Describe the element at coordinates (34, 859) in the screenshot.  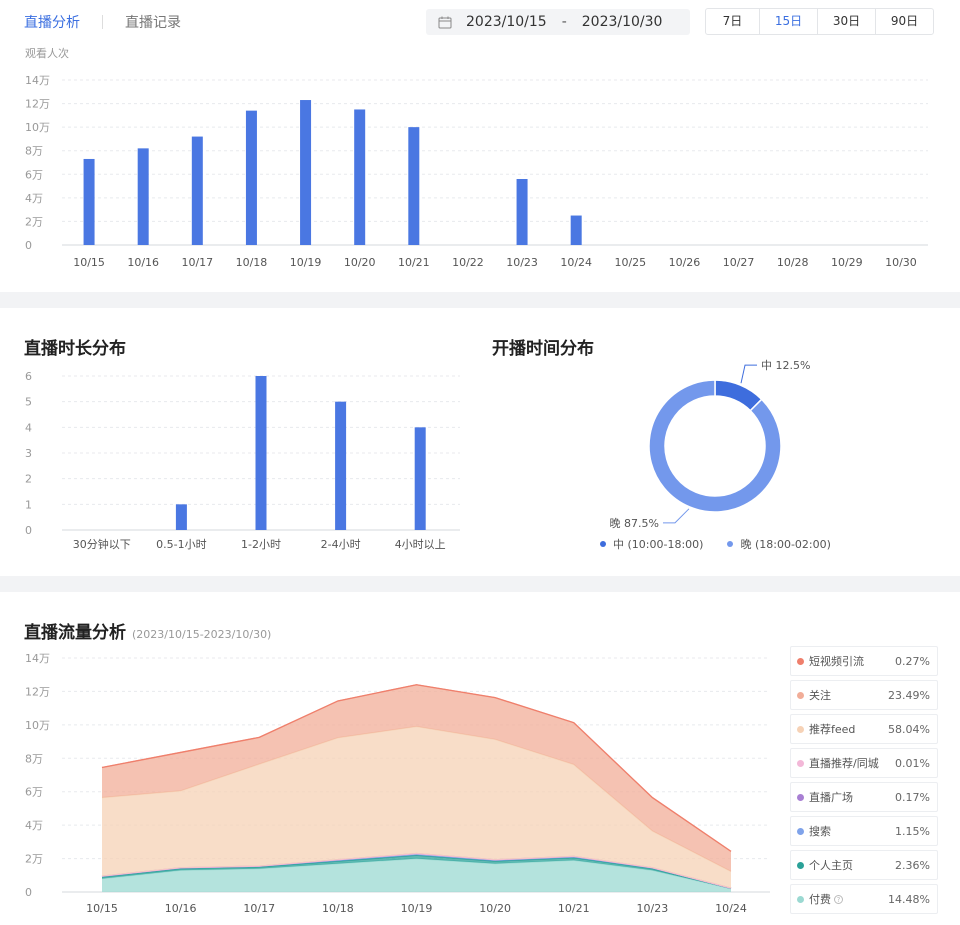
I see `traffic-y-tick-label: 2万` at that location.